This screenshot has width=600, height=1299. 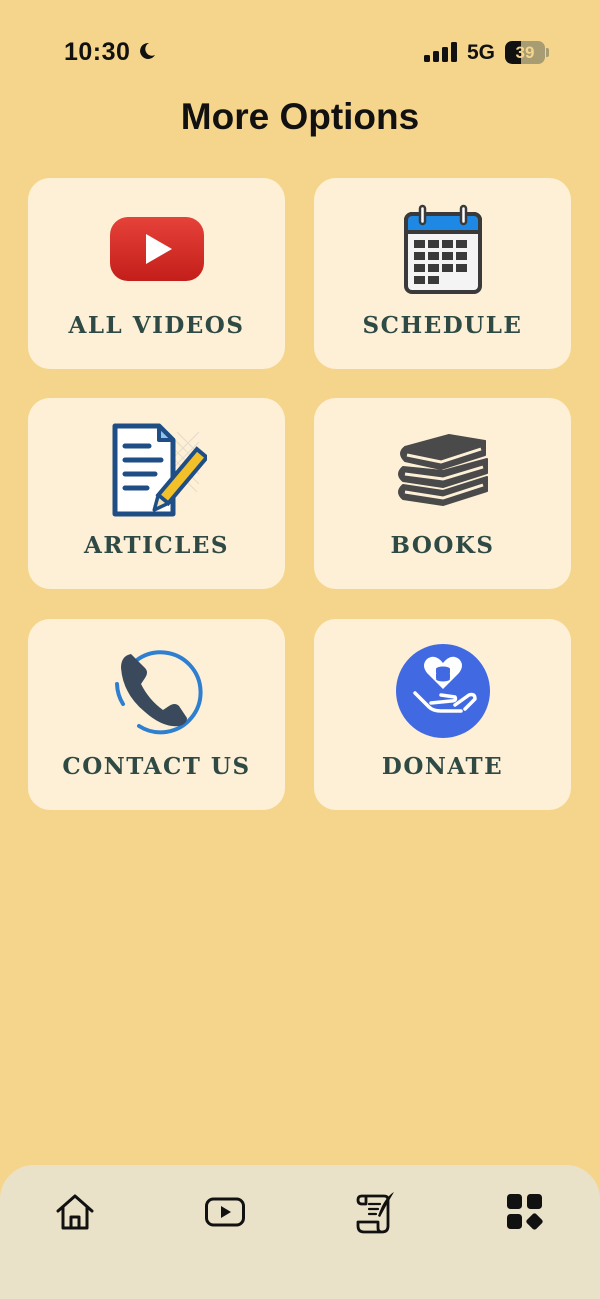 What do you see at coordinates (442, 545) in the screenshot?
I see `books-label: BOOKS` at bounding box center [442, 545].